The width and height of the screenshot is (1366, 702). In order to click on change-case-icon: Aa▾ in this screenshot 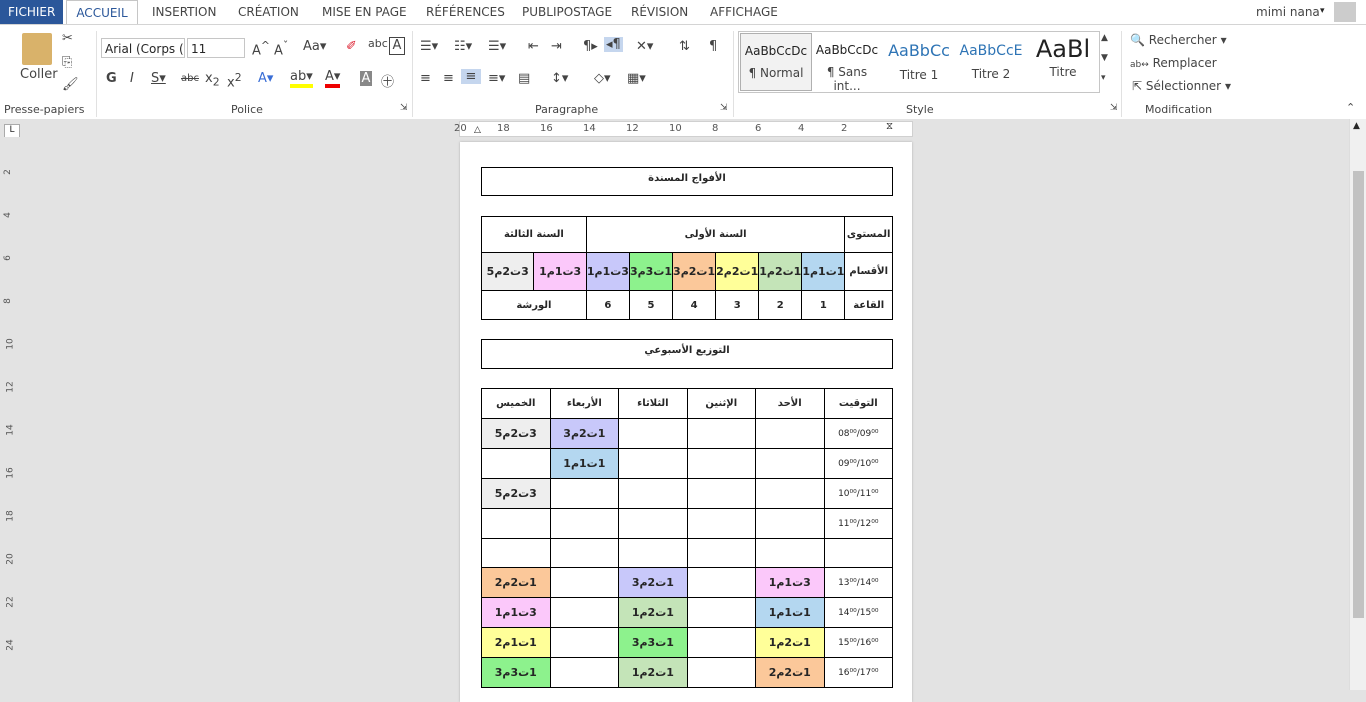, I will do `click(314, 46)`.